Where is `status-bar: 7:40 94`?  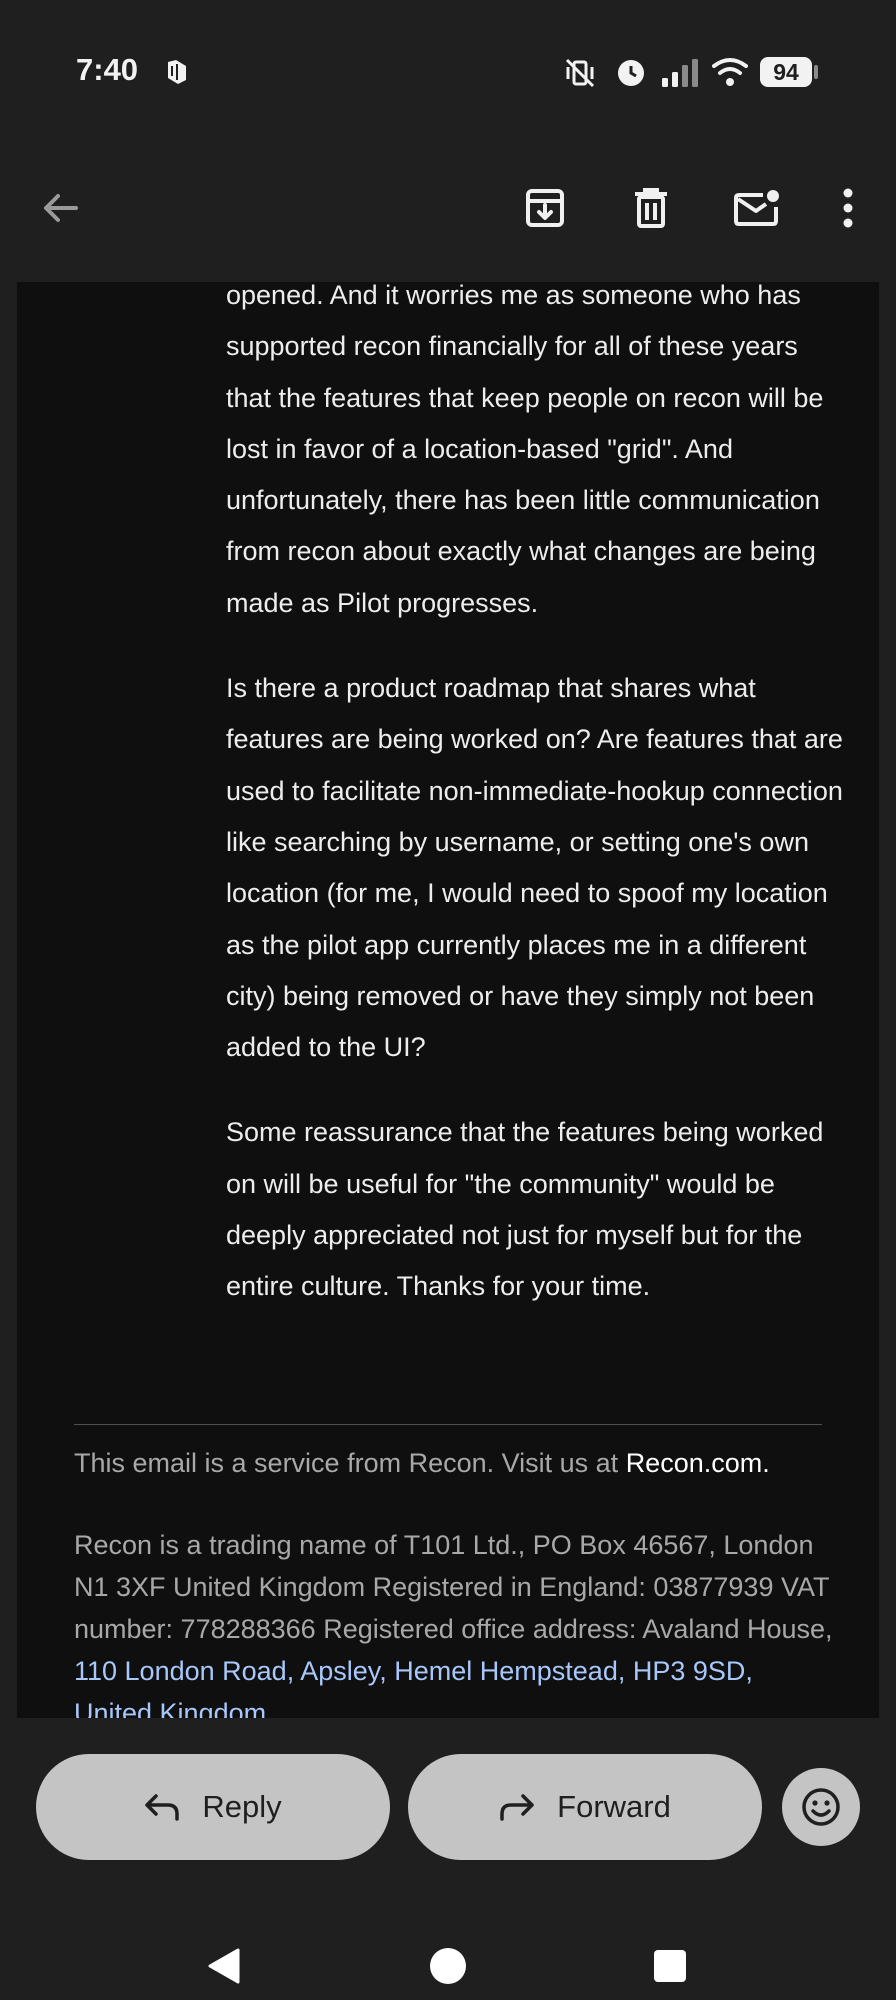
status-bar: 7:40 94 is located at coordinates (448, 70).